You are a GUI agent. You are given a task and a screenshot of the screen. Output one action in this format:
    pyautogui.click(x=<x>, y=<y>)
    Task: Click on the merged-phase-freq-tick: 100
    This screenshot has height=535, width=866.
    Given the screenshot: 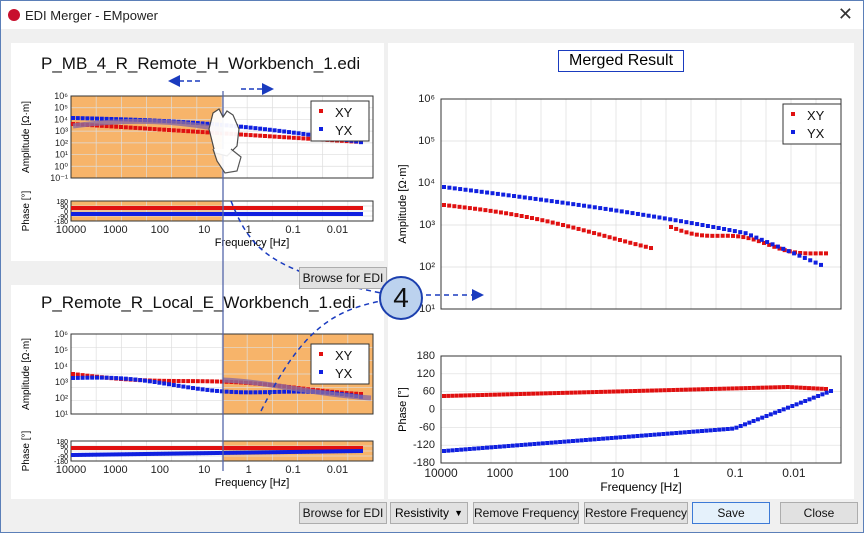 What is the action you would take?
    pyautogui.click(x=559, y=473)
    